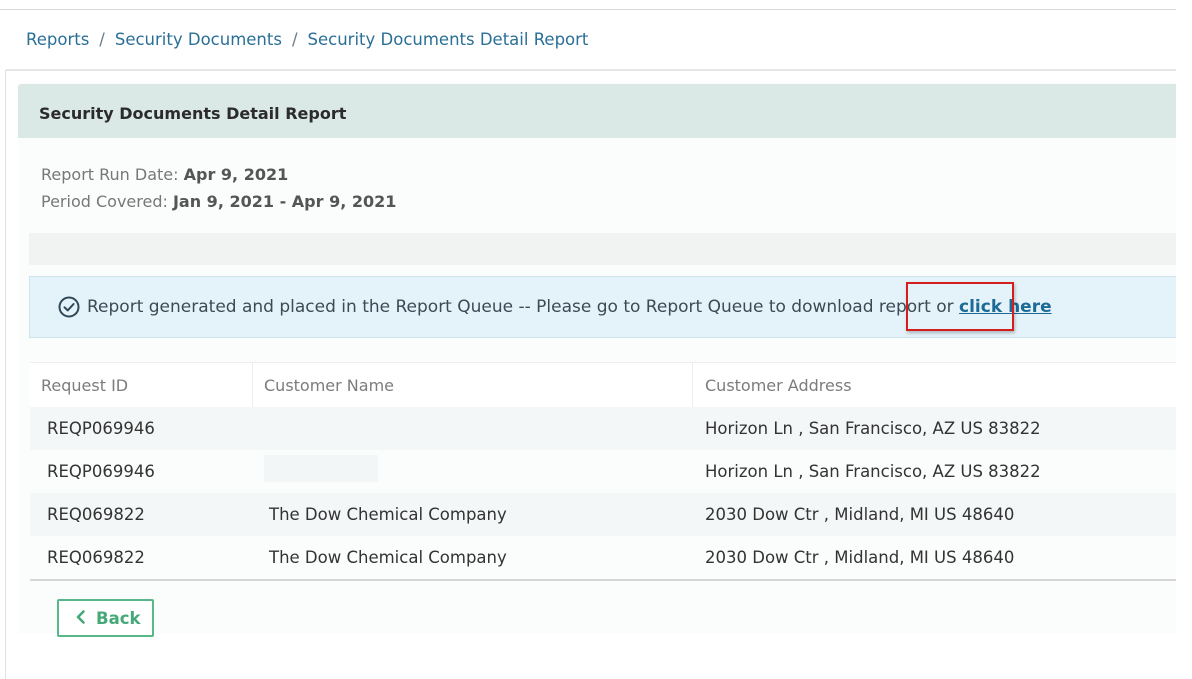  Describe the element at coordinates (602, 249) in the screenshot. I see `filter-bar` at that location.